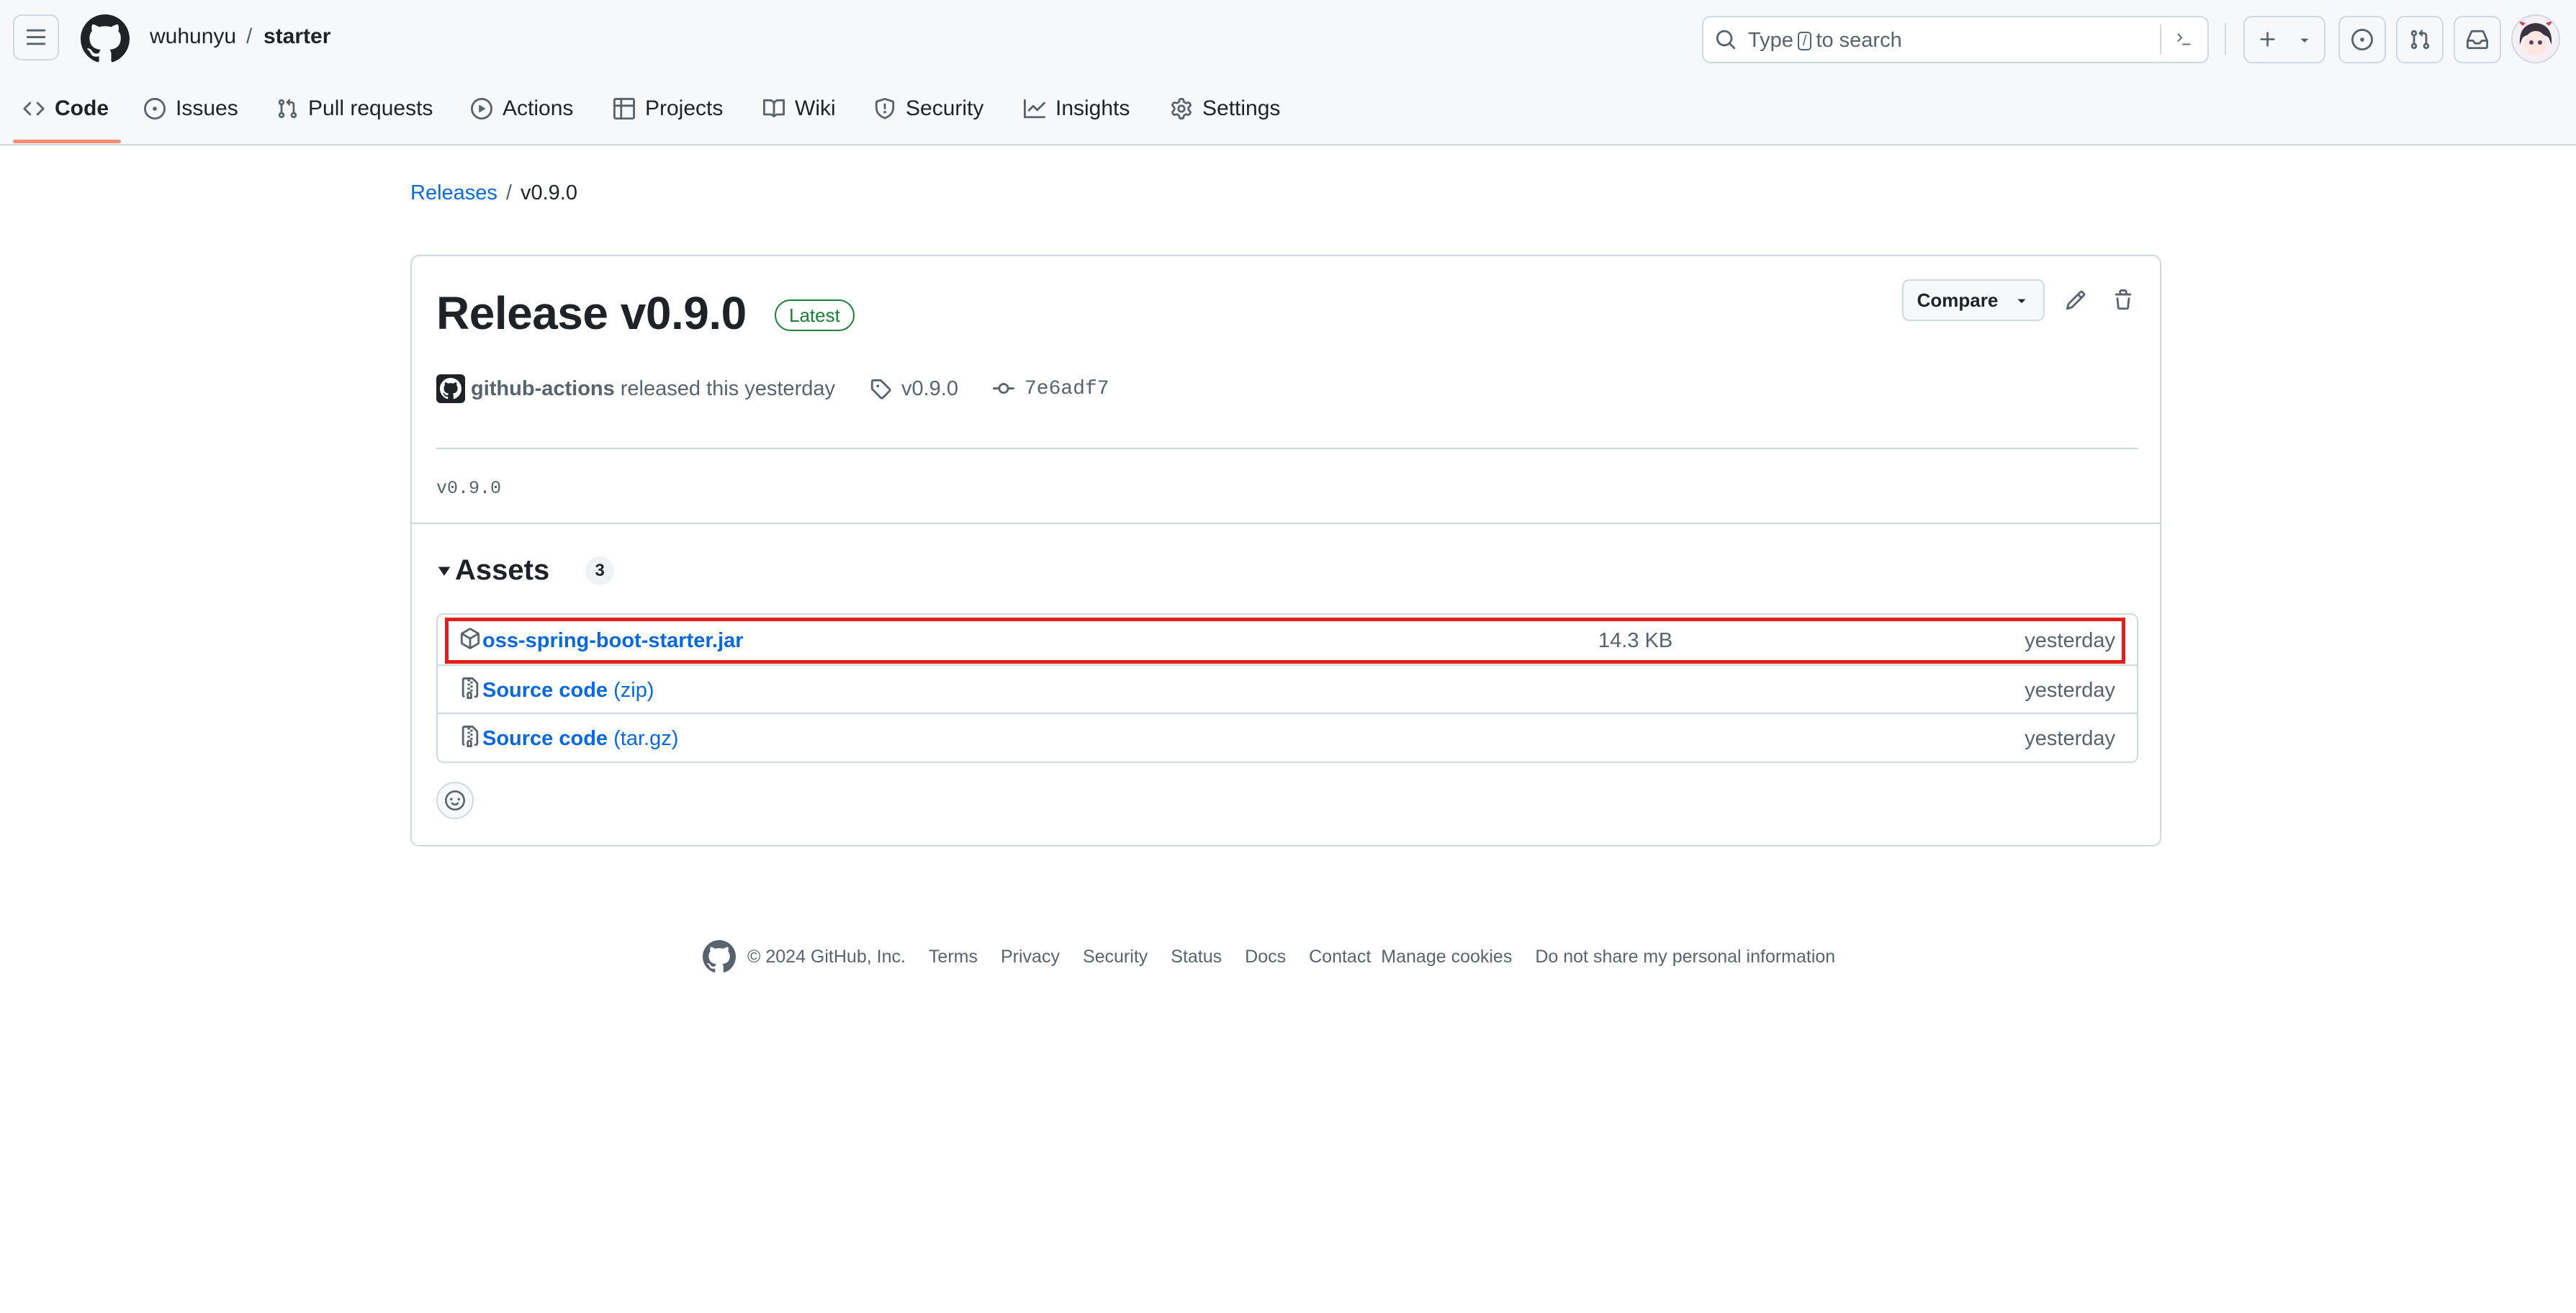  I want to click on source-targz-link: Source code (tar.gz), so click(580, 739).